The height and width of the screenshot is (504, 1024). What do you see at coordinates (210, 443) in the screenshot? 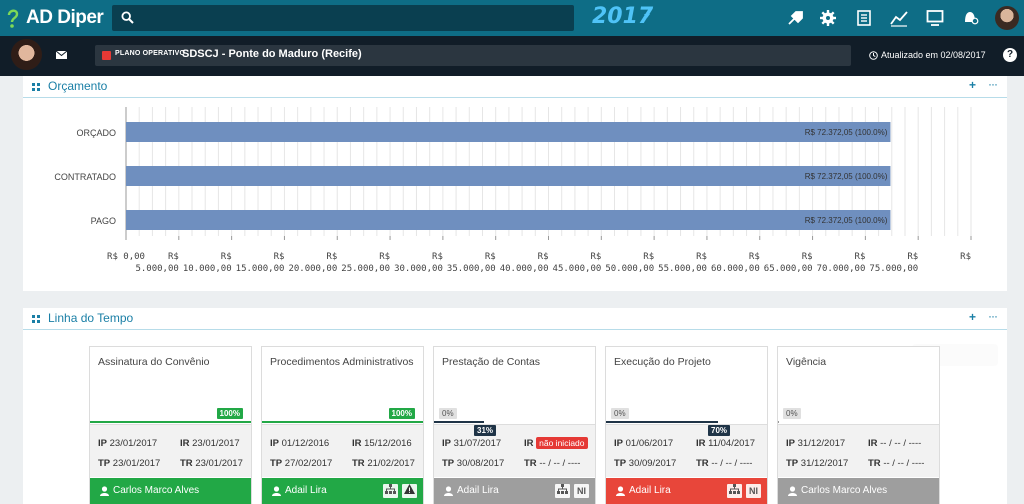
I see `date-right: IR 23/01/2017` at bounding box center [210, 443].